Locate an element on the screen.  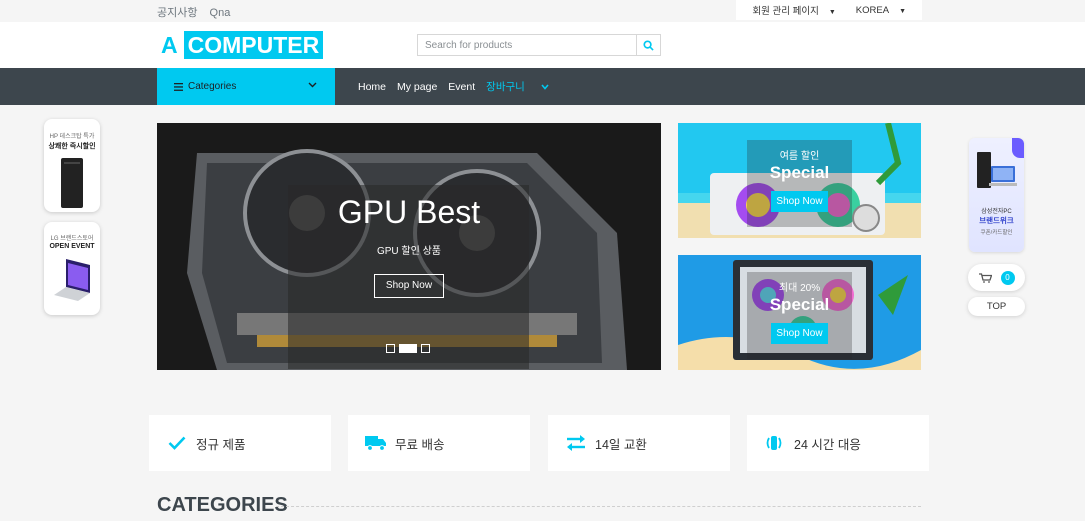
carousel-shop-now-button: Shop Now is located at coordinates (409, 286).